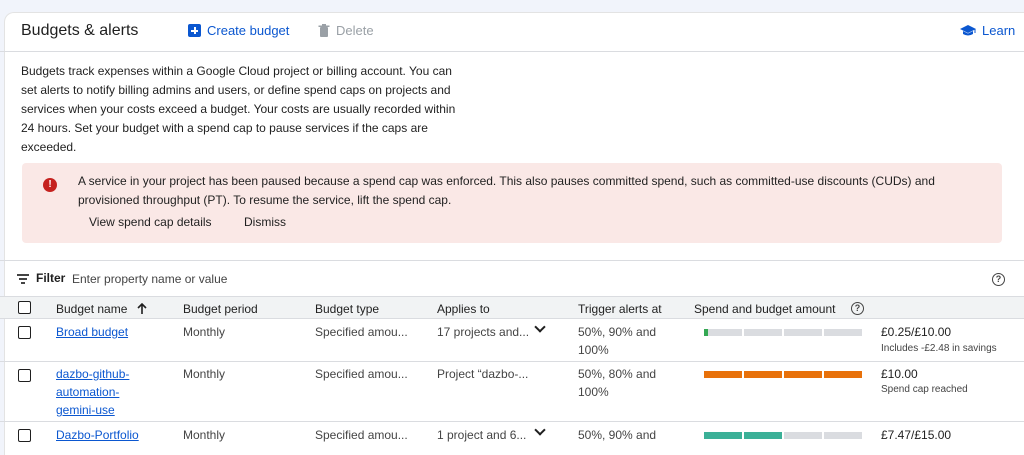 The image size is (1024, 455). I want to click on learn-label: Learn, so click(999, 30).